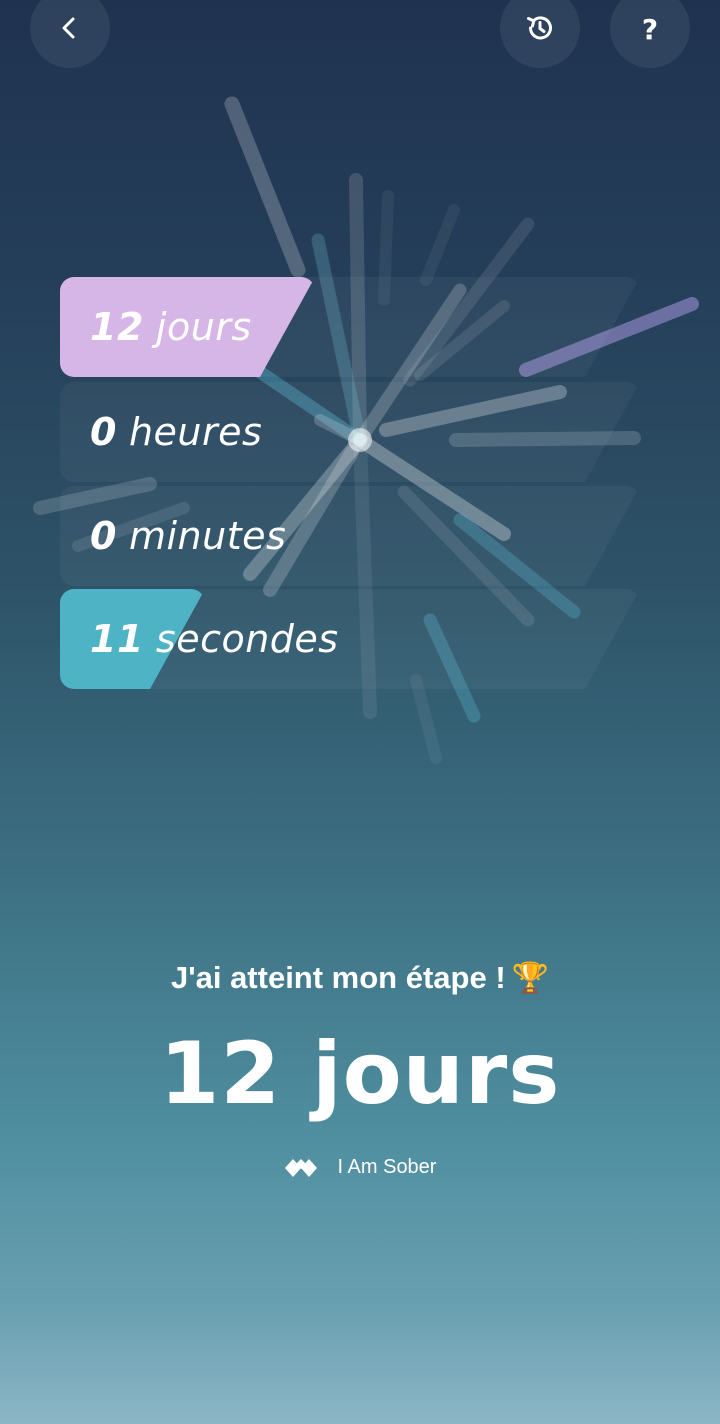 The height and width of the screenshot is (1424, 720). I want to click on counter-seconds: 11 secondes, so click(199, 639).